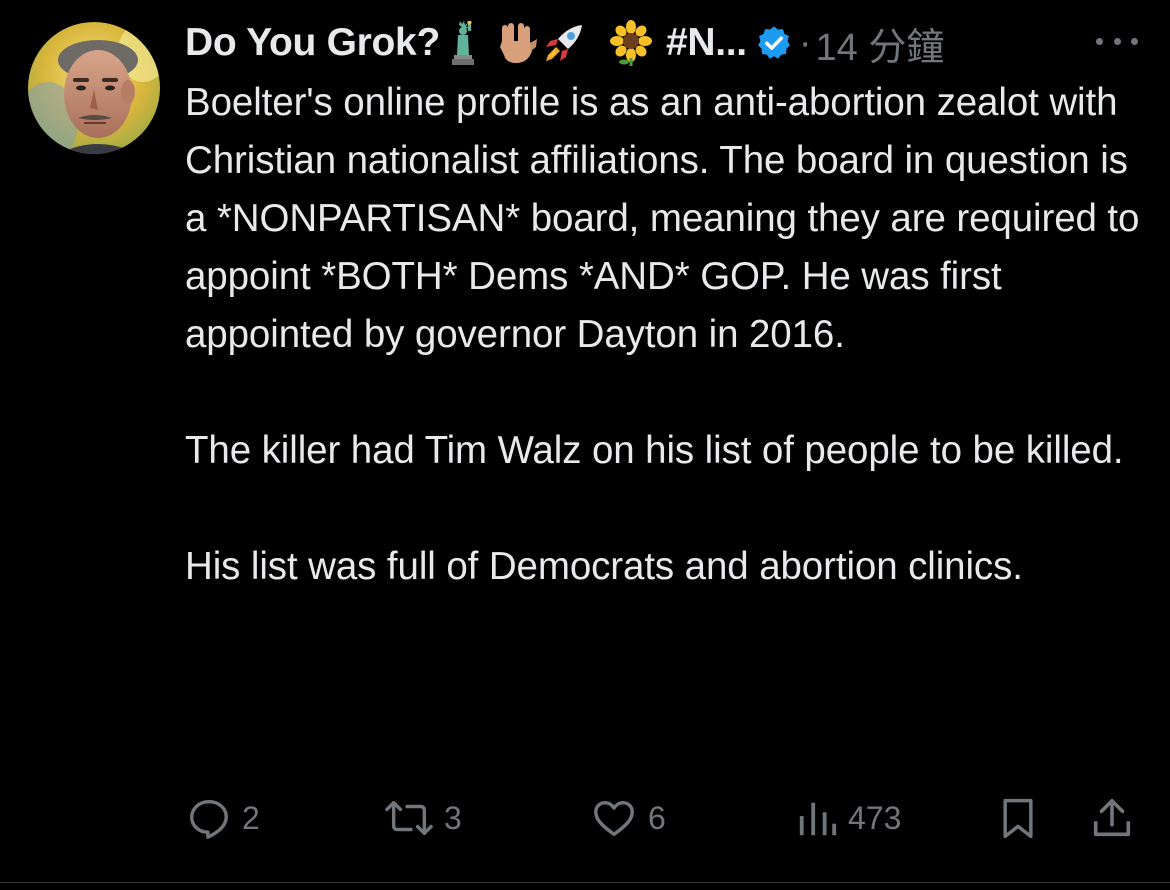 The height and width of the screenshot is (890, 1170). What do you see at coordinates (774, 43) in the screenshot?
I see `verified-badge-icon` at bounding box center [774, 43].